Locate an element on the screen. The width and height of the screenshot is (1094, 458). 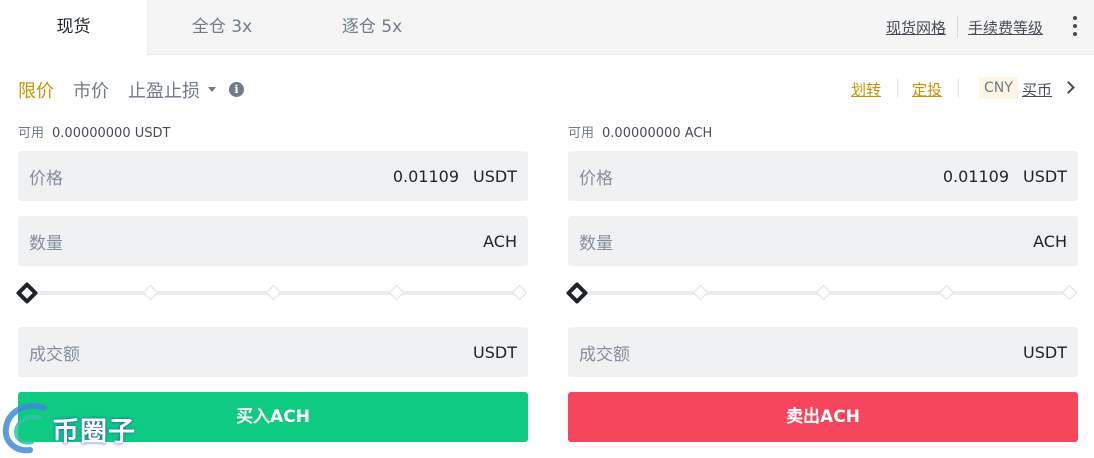
buy-percent-slider is located at coordinates (271, 292).